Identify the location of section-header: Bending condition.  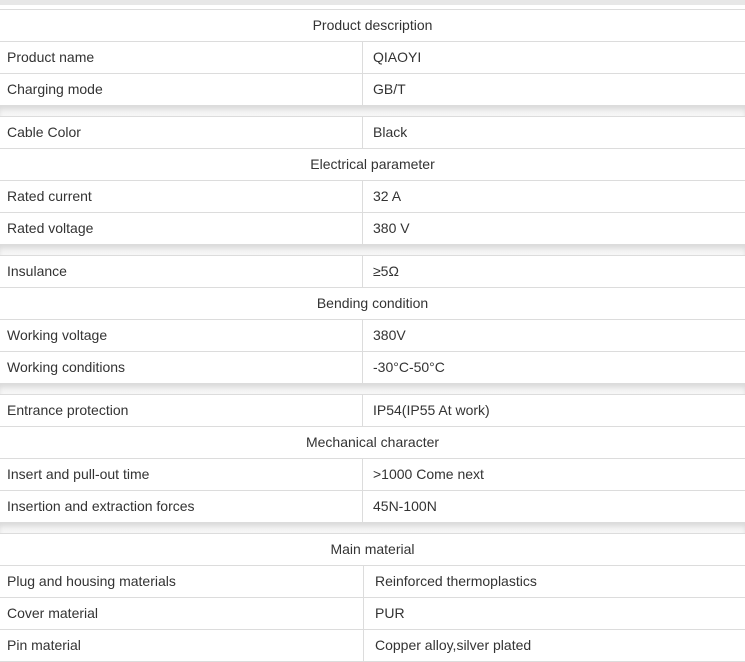
(372, 303).